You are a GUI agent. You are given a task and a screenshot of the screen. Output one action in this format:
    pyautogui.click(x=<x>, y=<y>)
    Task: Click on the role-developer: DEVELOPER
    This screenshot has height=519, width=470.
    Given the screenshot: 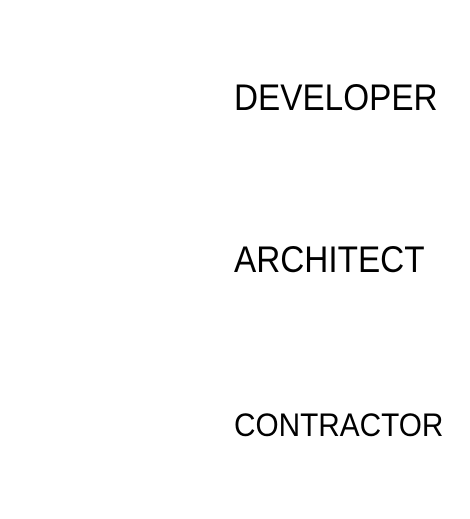 What is the action you would take?
    pyautogui.click(x=336, y=97)
    